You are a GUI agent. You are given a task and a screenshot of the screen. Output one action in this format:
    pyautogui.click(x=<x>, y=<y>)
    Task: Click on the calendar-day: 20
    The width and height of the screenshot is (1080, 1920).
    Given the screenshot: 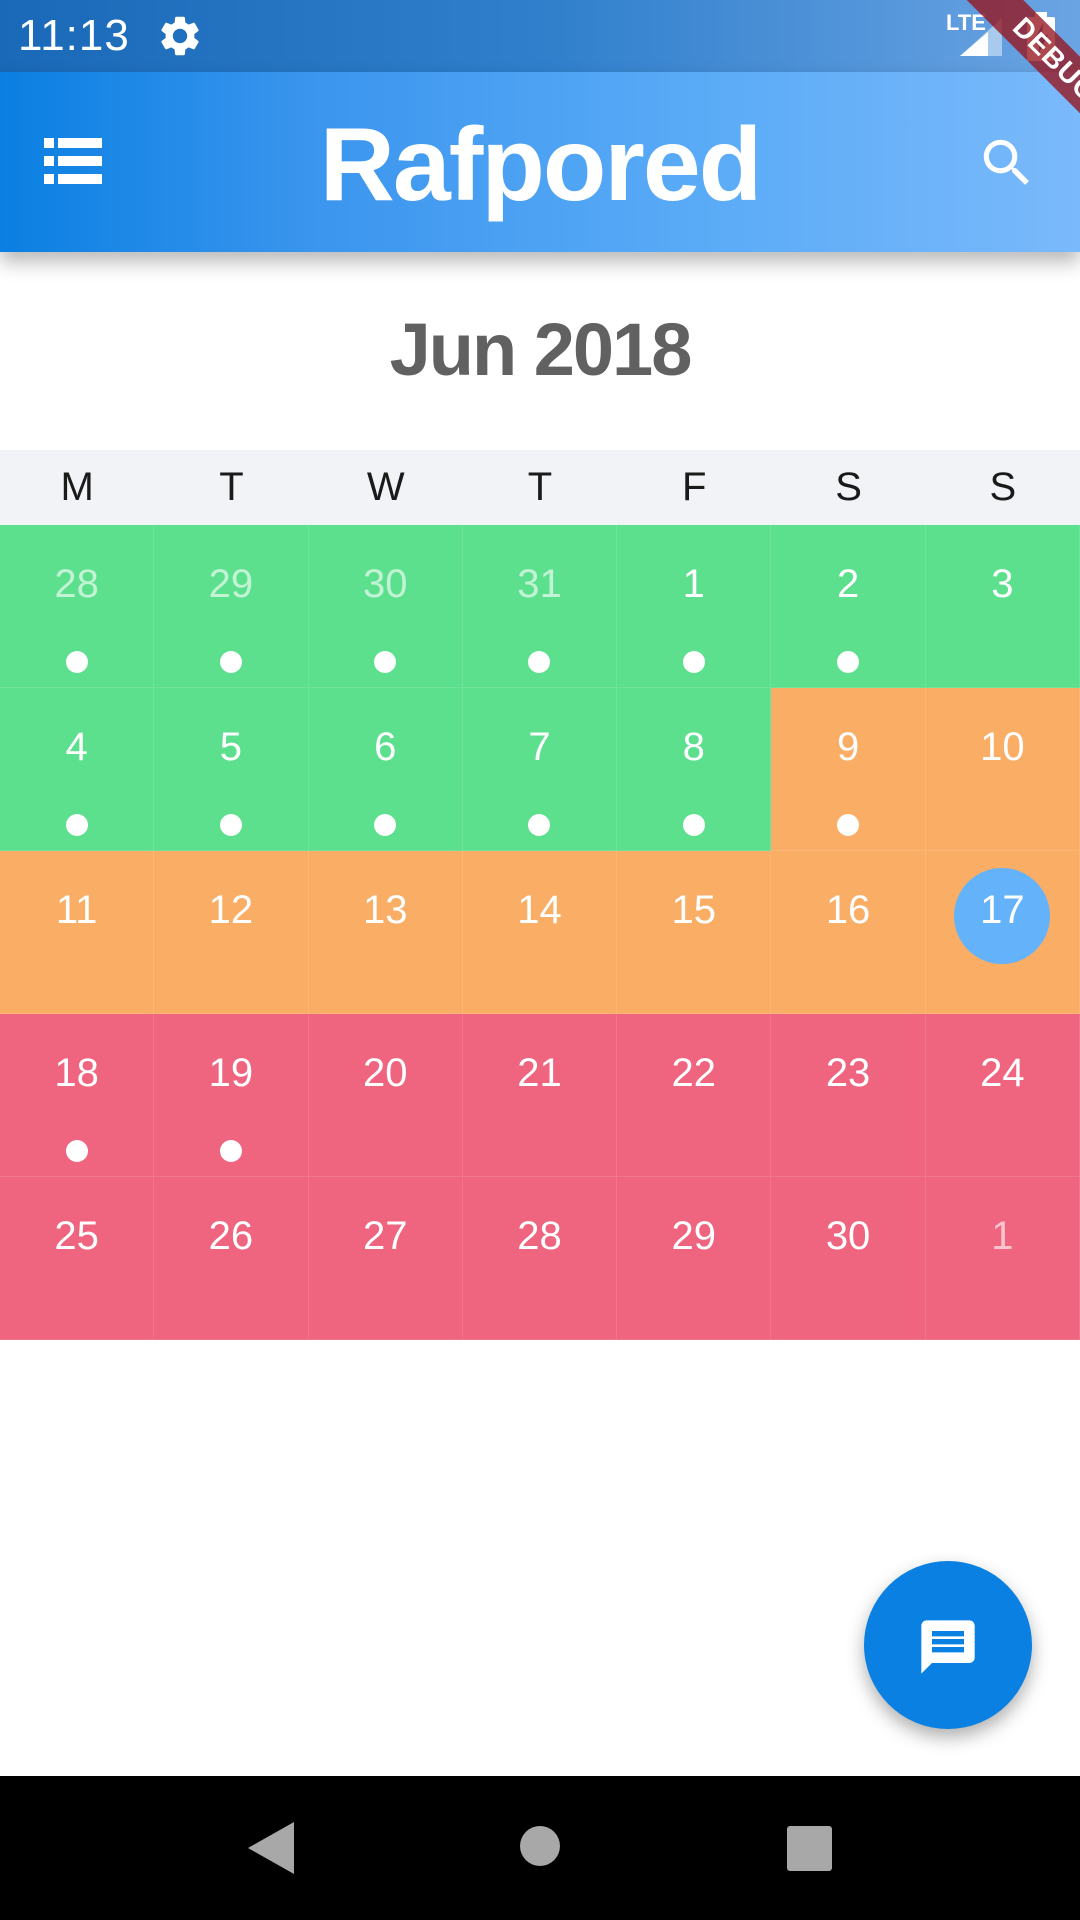 What is the action you would take?
    pyautogui.click(x=385, y=1095)
    